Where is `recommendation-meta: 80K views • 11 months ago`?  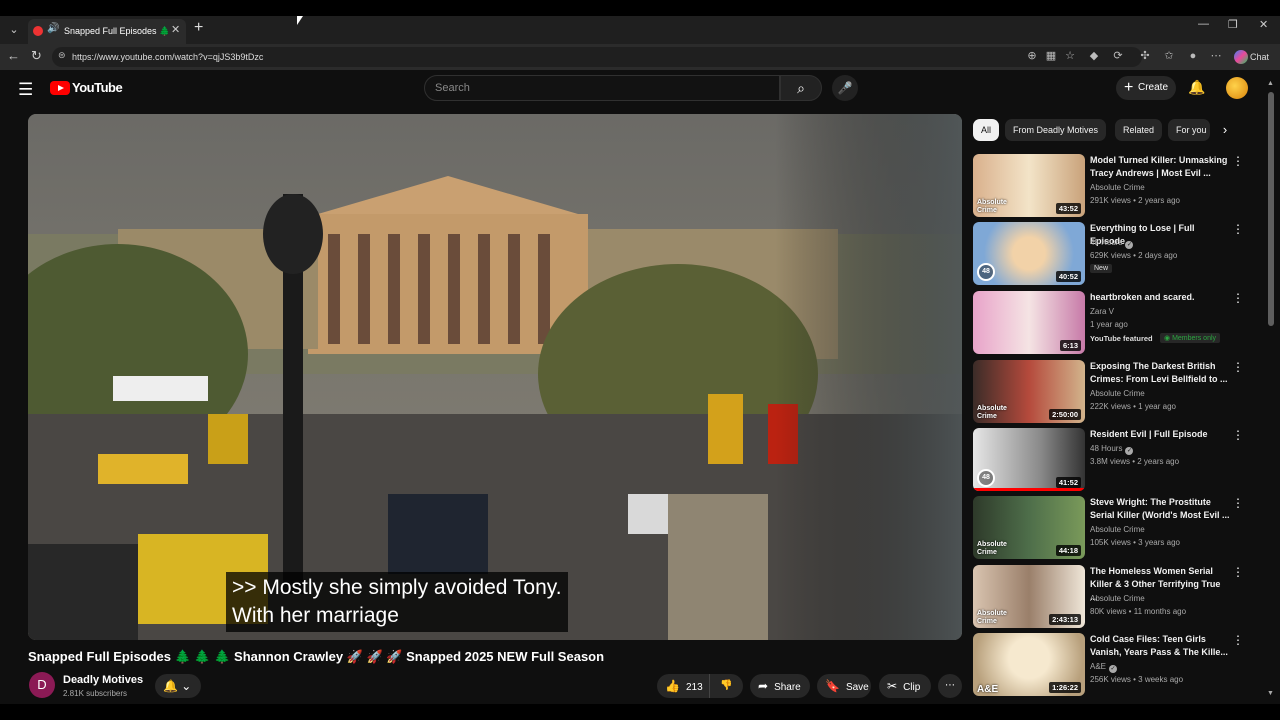
recommendation-meta: 80K views • 11 months ago is located at coordinates (1138, 611).